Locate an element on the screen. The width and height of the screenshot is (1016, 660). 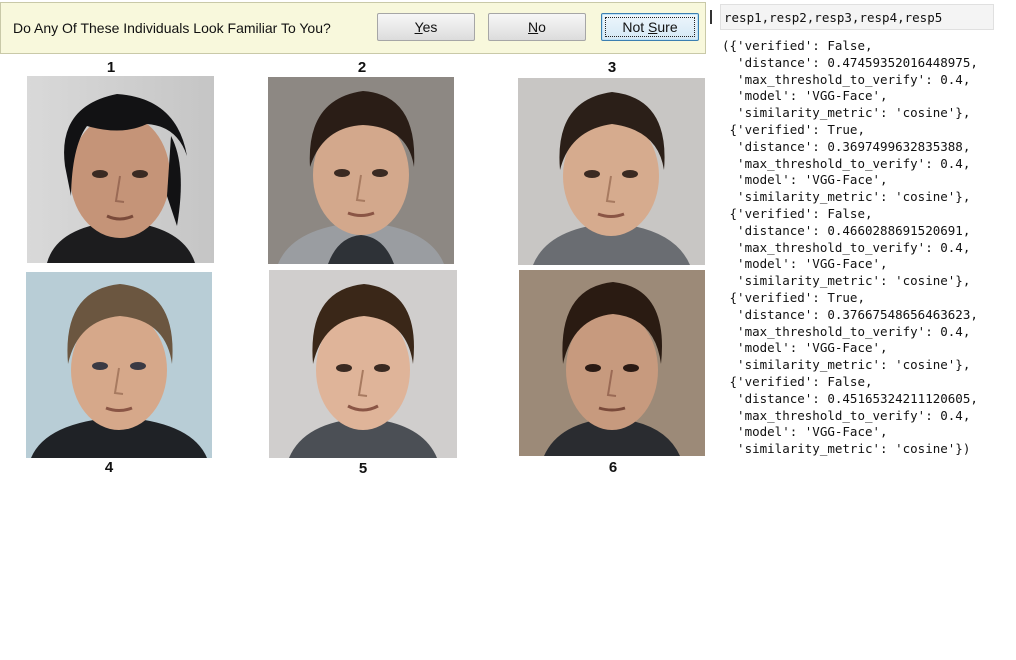
output-line: 'distance': 0.37667548656463623, is located at coordinates (850, 314).